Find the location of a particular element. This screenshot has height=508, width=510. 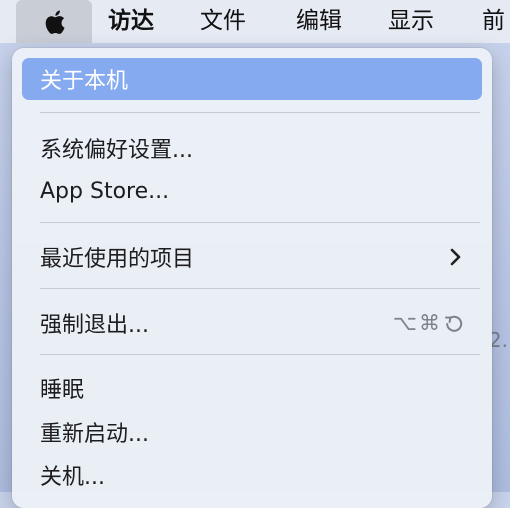

menu-item-label: 最近使用的项目 is located at coordinates (117, 259).